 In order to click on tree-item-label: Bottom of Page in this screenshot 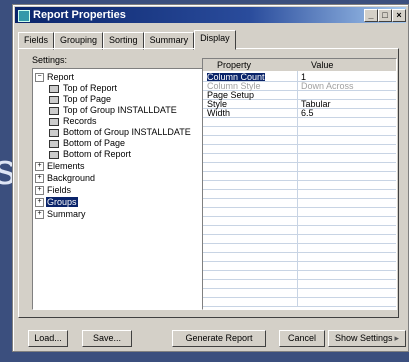, I will do `click(94, 143)`.